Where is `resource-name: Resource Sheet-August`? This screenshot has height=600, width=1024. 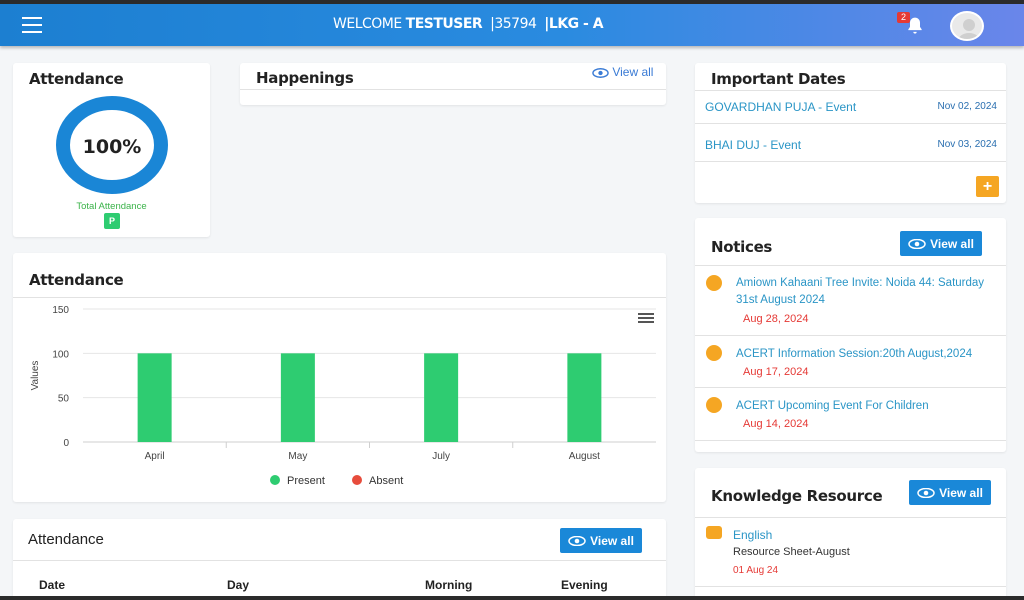 resource-name: Resource Sheet-August is located at coordinates (791, 552).